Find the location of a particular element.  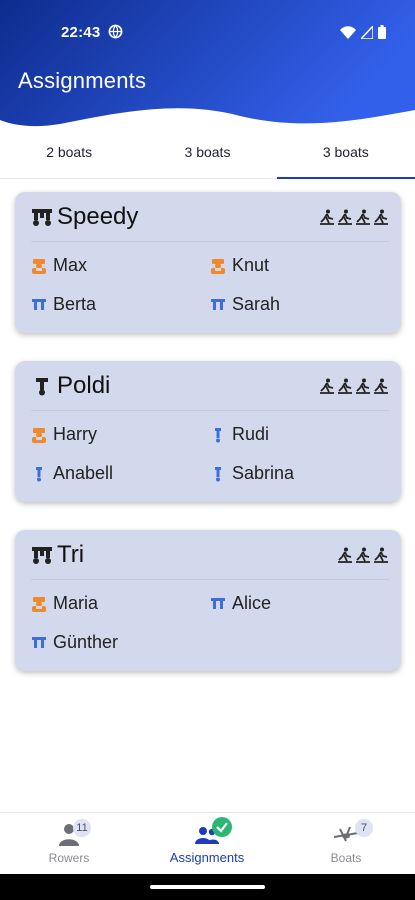

status-icons is located at coordinates (363, 32).